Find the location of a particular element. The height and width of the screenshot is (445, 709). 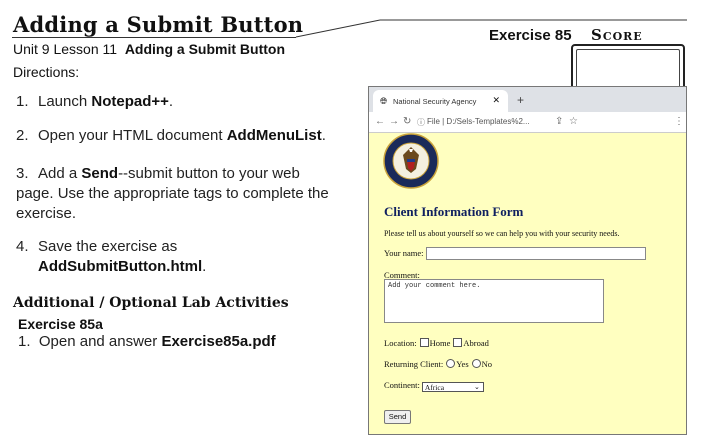

agency-seal-icon is located at coordinates (411, 161).